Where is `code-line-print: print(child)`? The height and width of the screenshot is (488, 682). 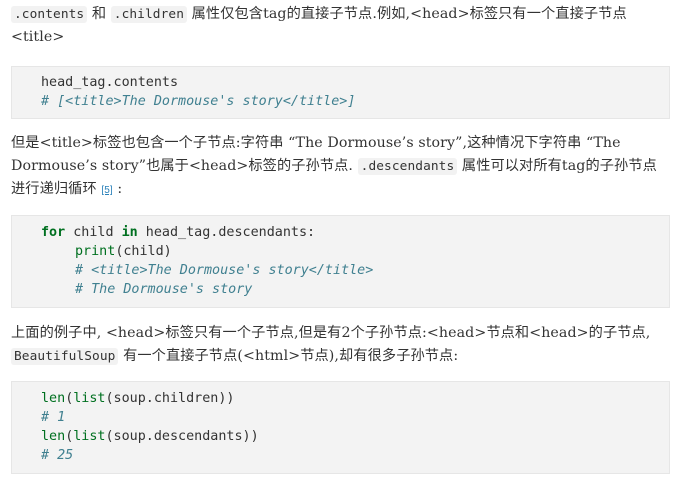
code-line-print: print(child) is located at coordinates (355, 251).